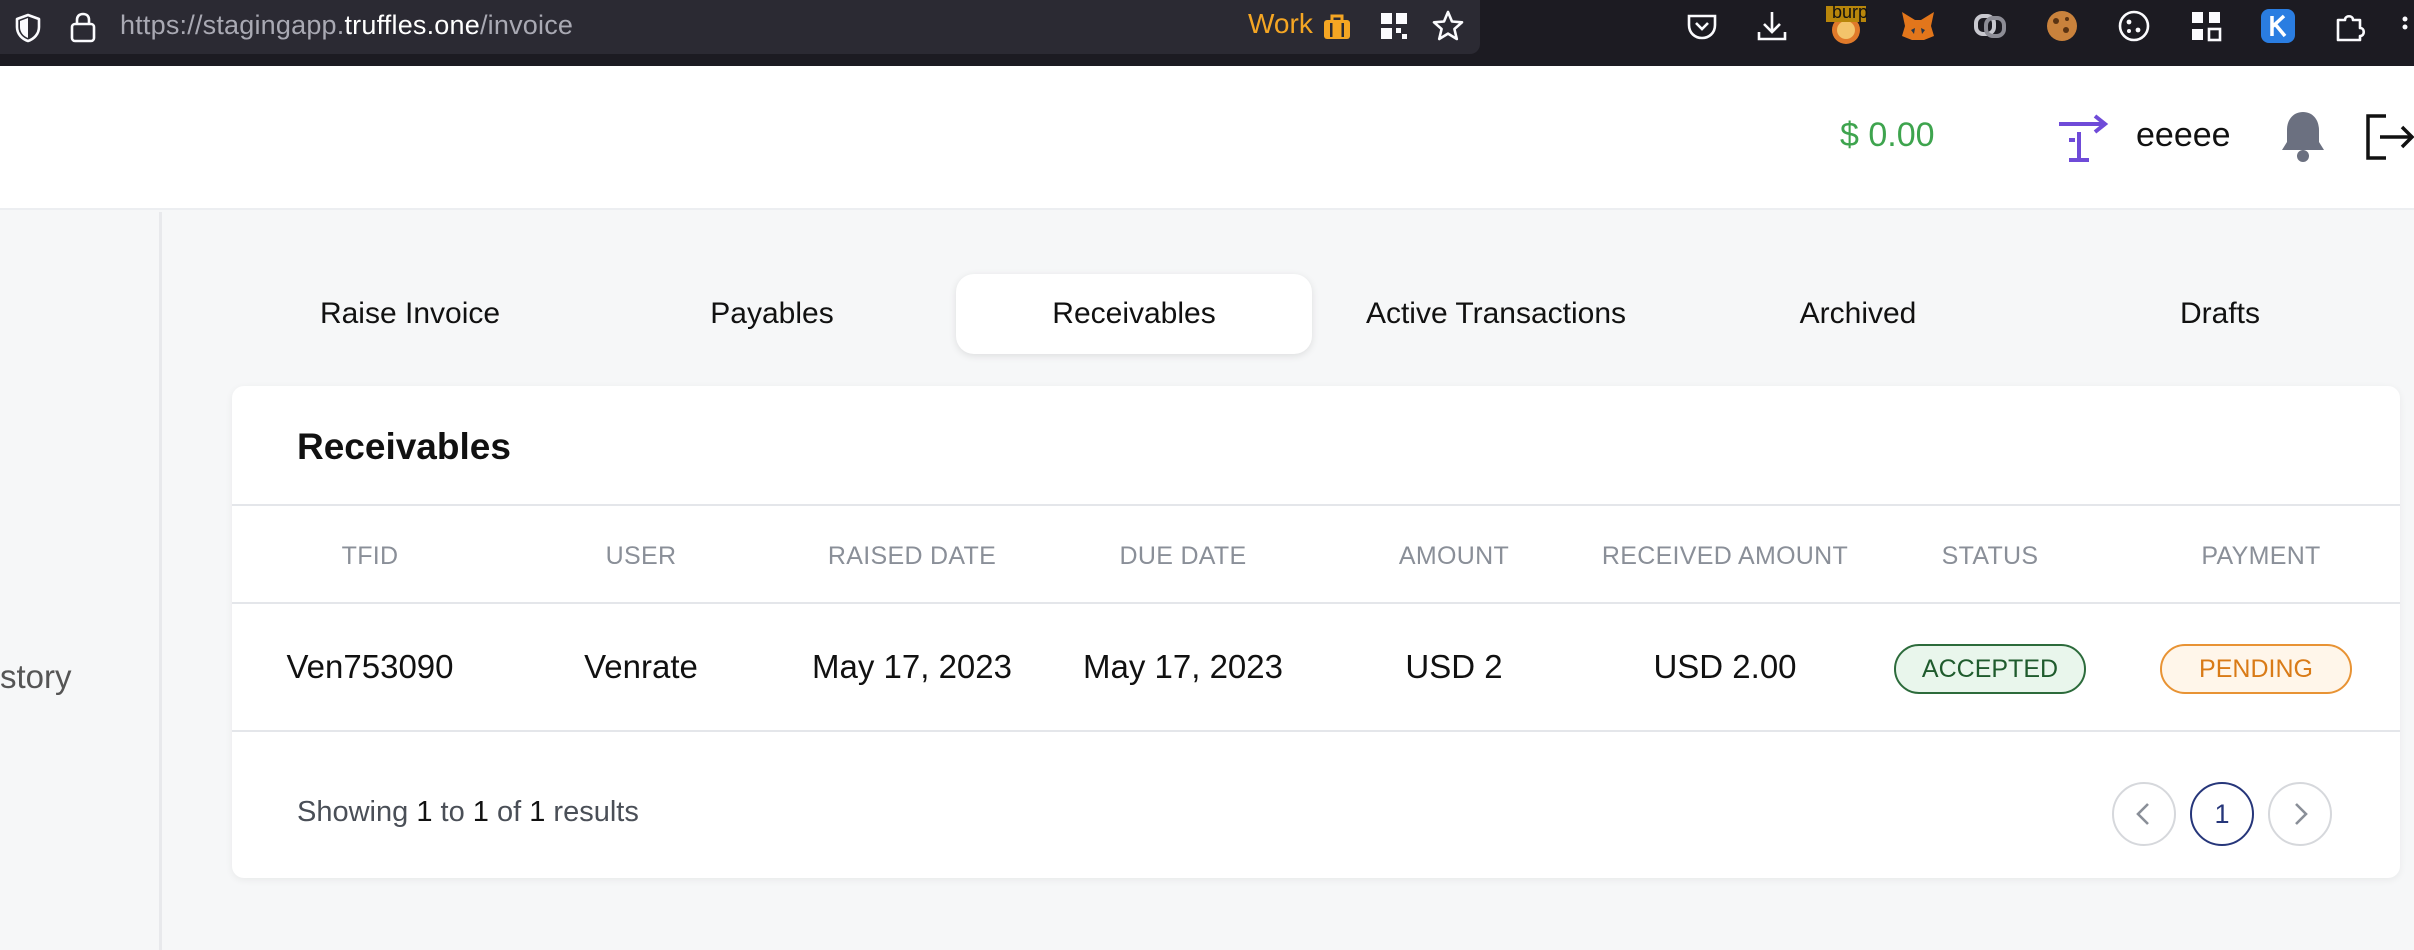  I want to click on next-page-button, so click(2300, 814).